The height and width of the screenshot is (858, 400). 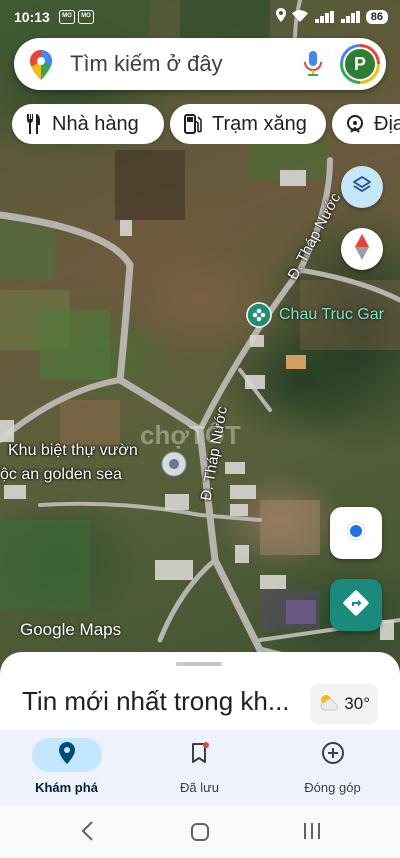 What do you see at coordinates (357, 703) in the screenshot?
I see `temperature-text: 30°` at bounding box center [357, 703].